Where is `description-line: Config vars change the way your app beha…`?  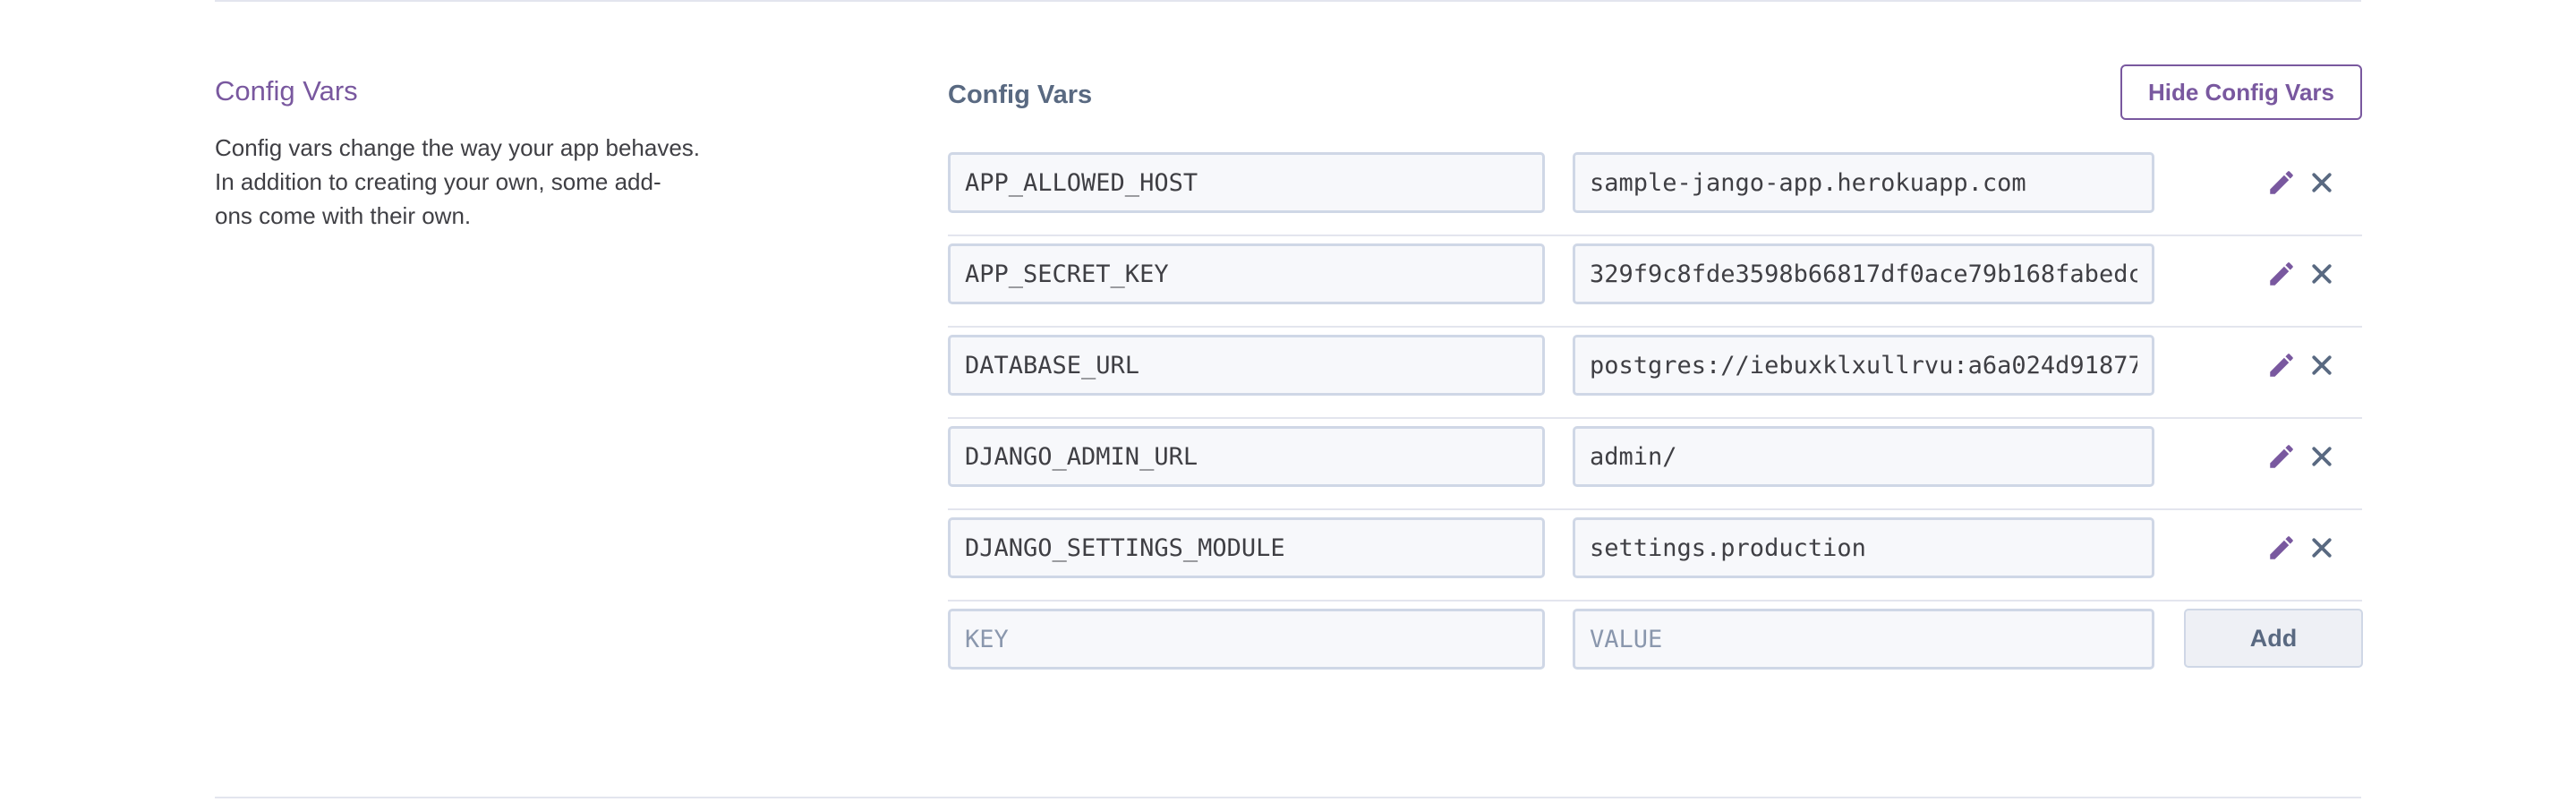
description-line: Config vars change the way your app beha… is located at coordinates (458, 147).